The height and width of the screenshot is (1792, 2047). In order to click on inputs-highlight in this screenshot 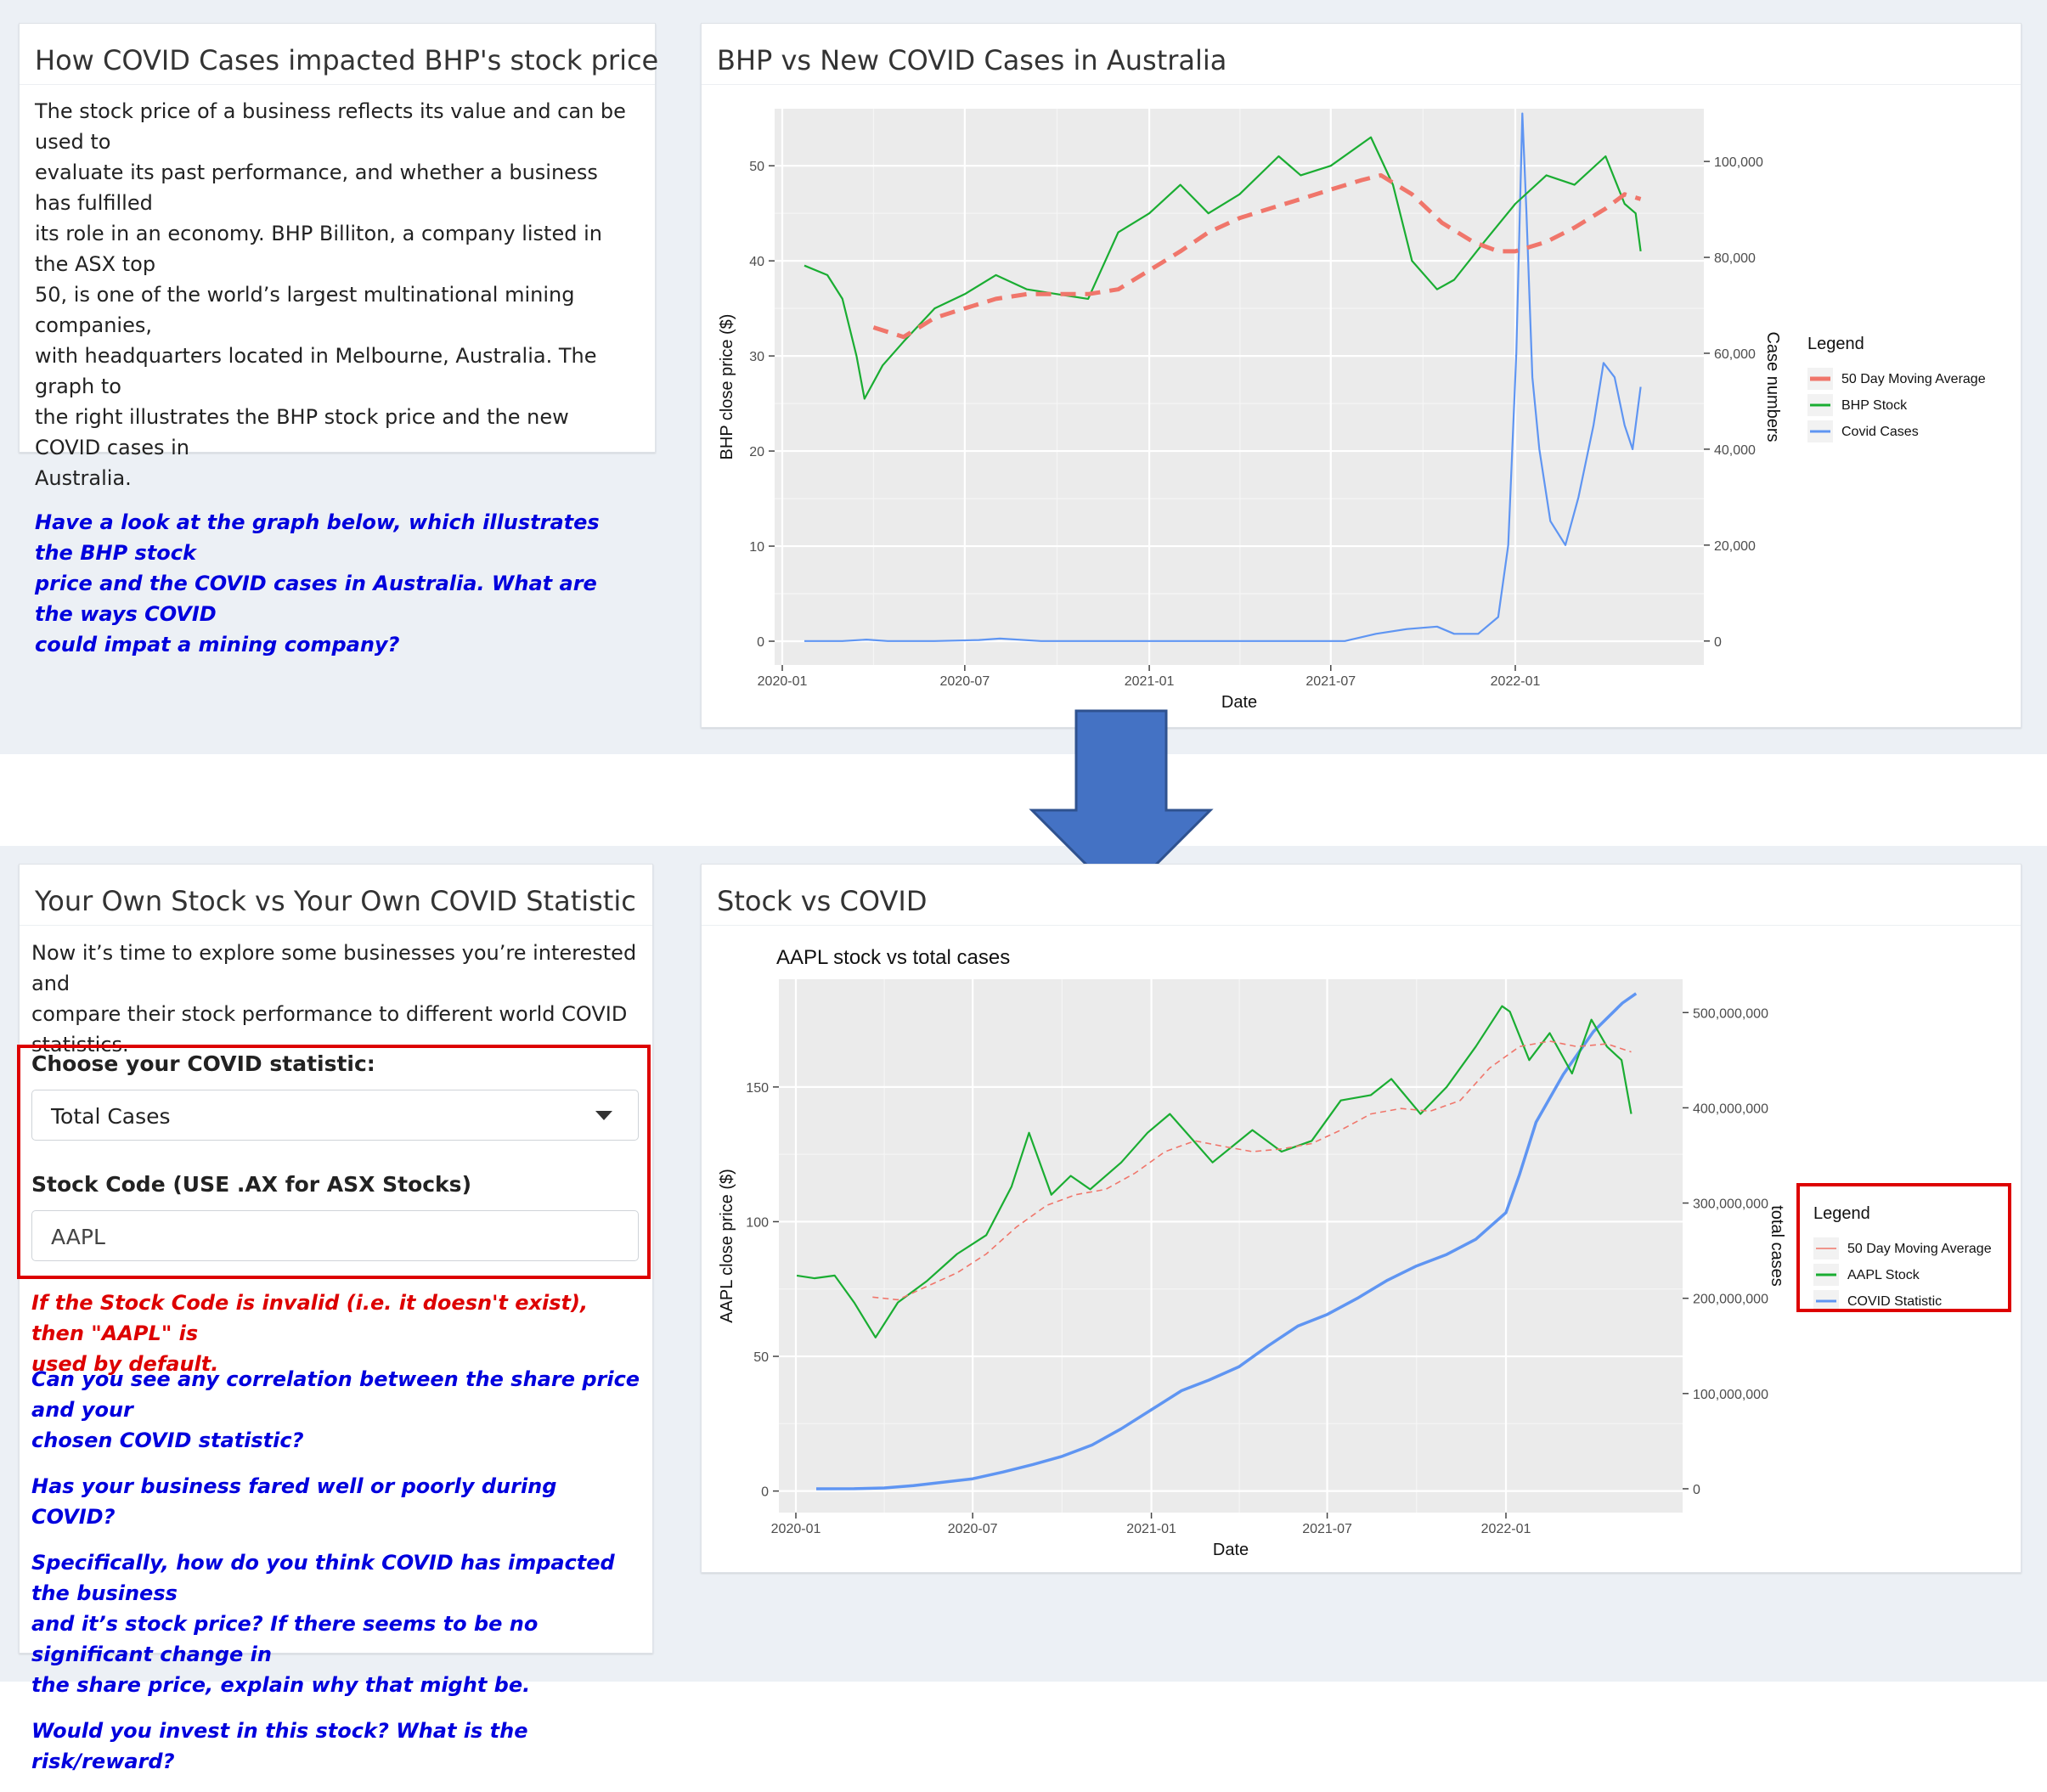, I will do `click(334, 1162)`.